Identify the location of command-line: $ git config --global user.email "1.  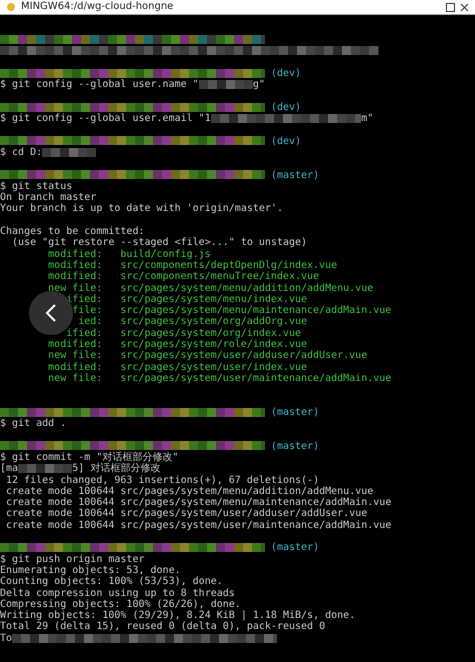
(105, 118).